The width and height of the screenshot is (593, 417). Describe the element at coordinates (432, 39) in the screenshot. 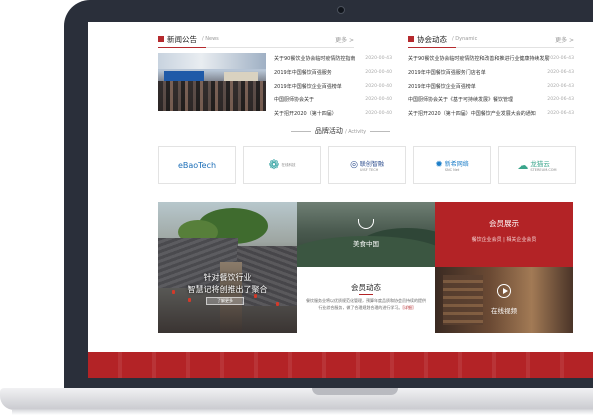

I see `dynamic-title: 协会动态` at that location.